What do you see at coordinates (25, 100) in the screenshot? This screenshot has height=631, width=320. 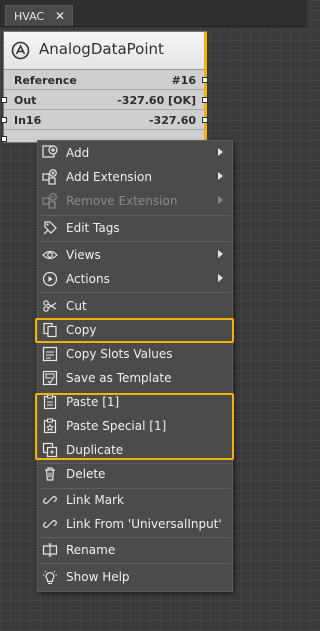 I see `slot-name: Out` at bounding box center [25, 100].